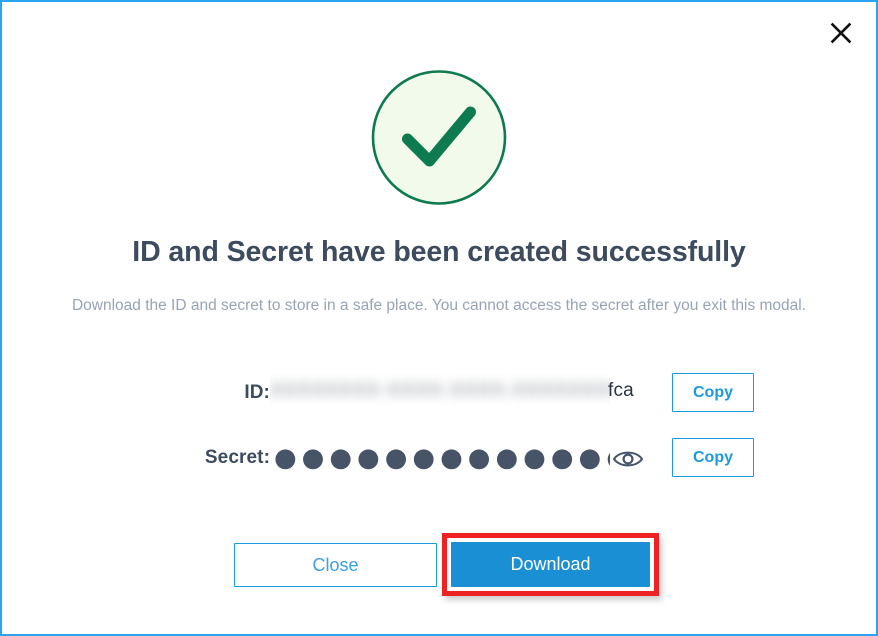  Describe the element at coordinates (628, 459) in the screenshot. I see `eye-icon` at that location.